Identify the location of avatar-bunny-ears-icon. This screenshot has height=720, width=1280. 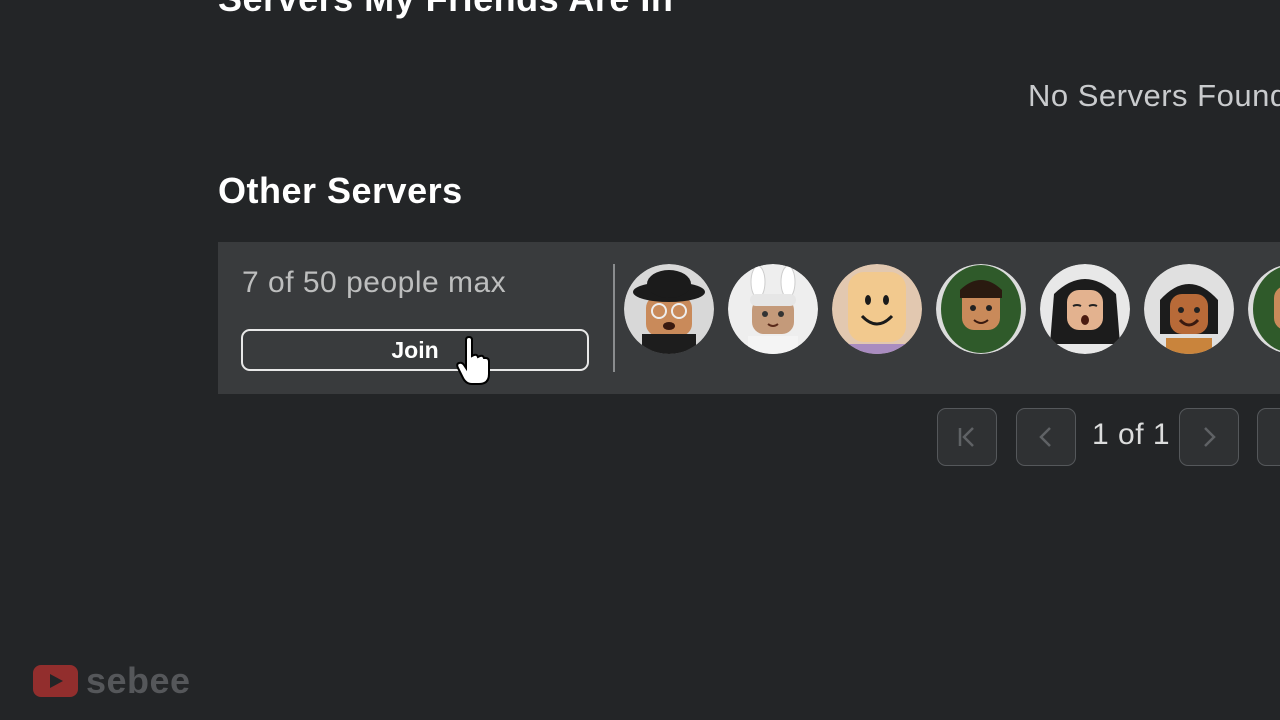
(773, 309).